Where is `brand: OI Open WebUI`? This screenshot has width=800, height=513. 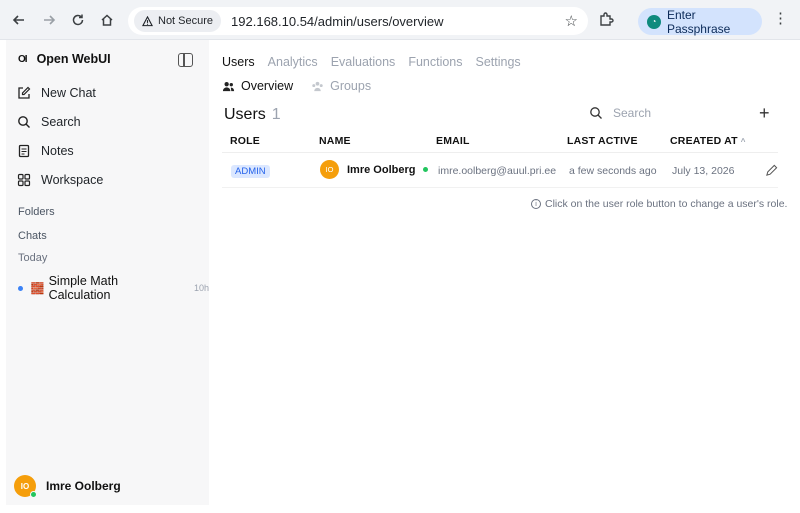
brand: OI Open WebUI is located at coordinates (64, 59).